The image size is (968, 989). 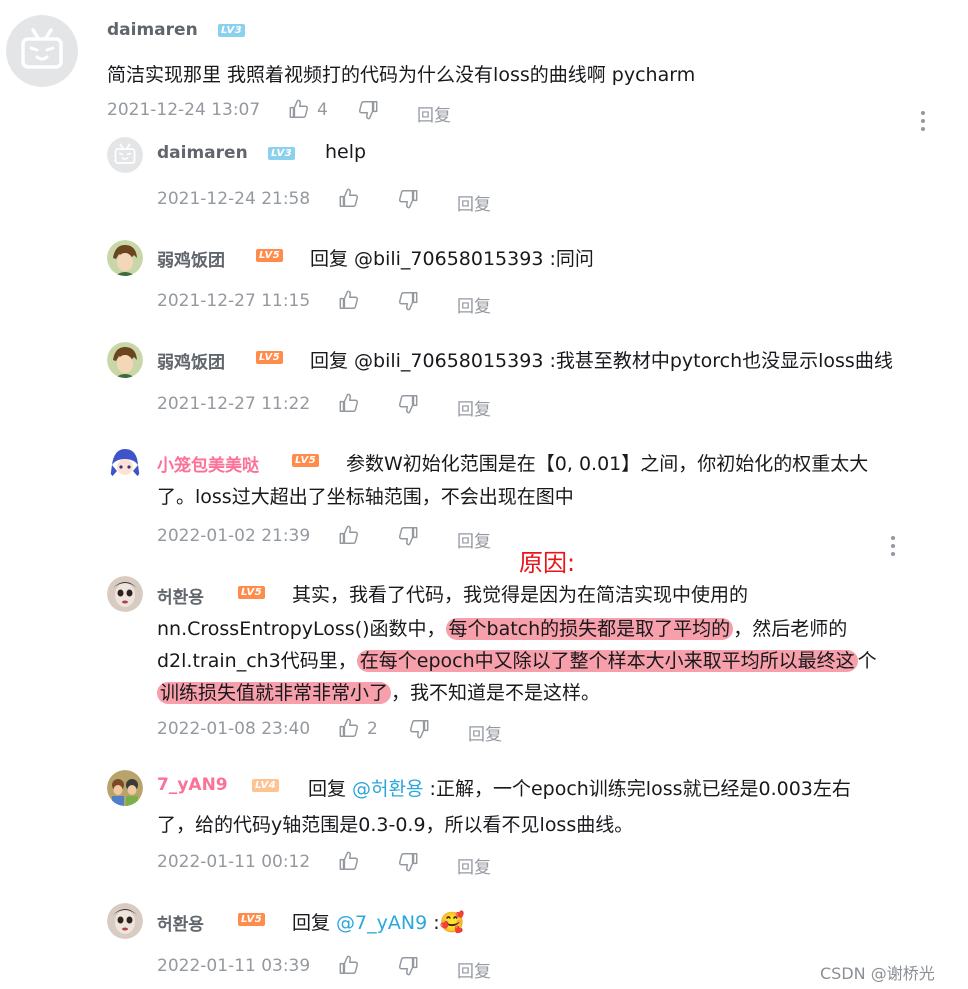 I want to click on username: 7_yAN9, so click(x=192, y=785).